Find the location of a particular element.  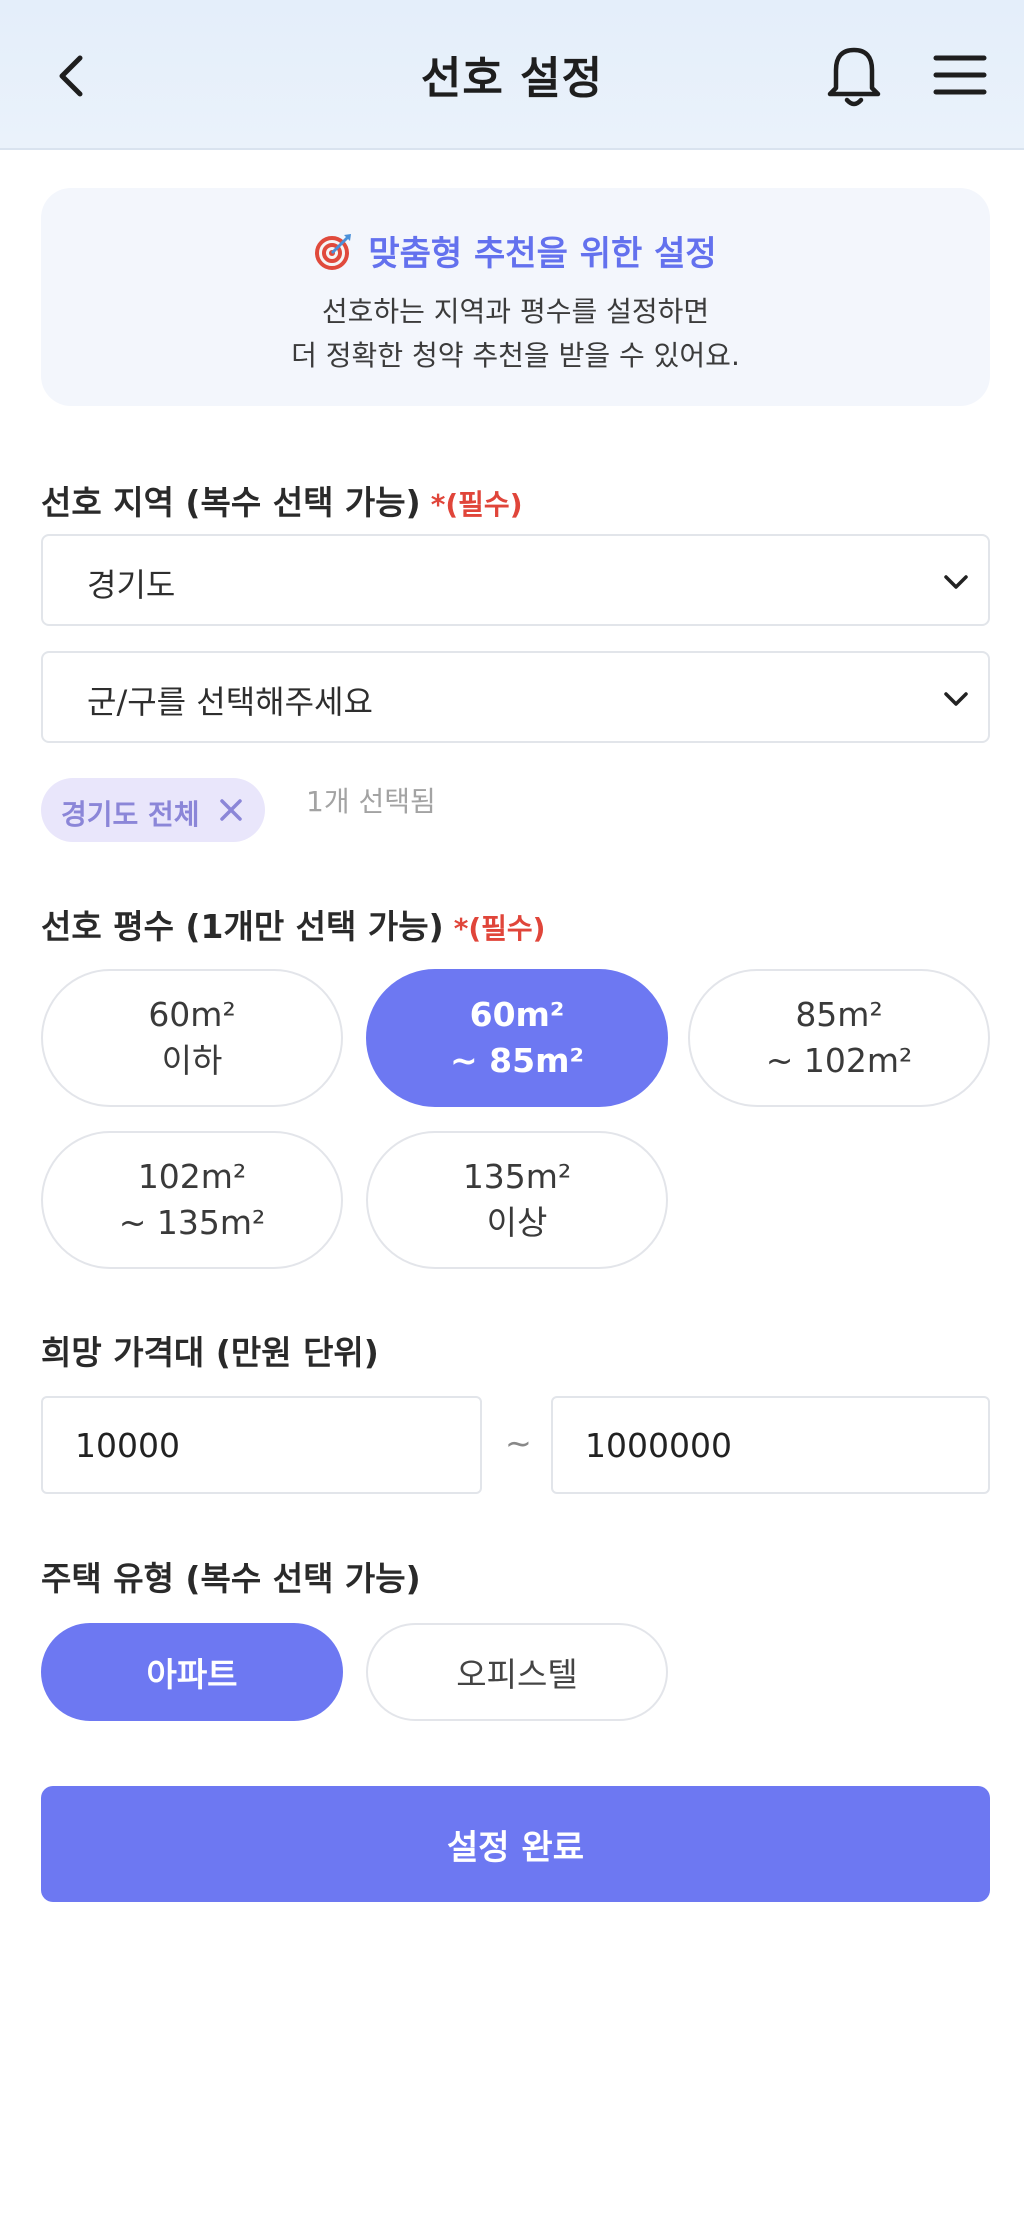

target-icon is located at coordinates (334, 255).